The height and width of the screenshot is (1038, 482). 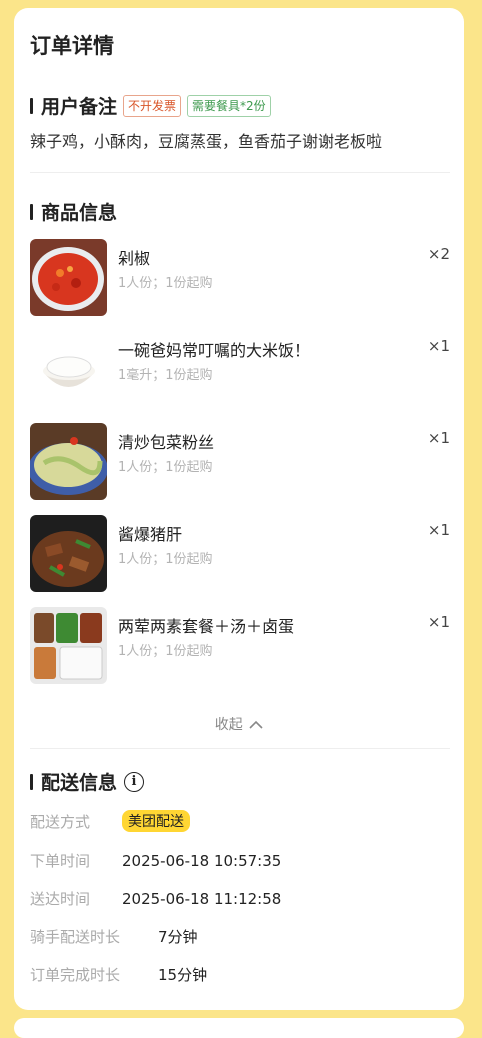 I want to click on chevron-up-icon, so click(x=255, y=725).